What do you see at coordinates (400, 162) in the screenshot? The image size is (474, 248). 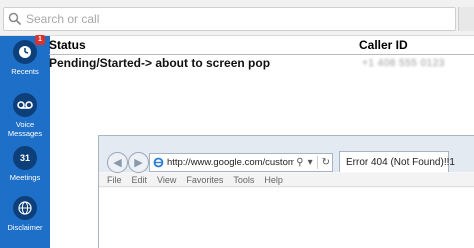 I see `tab-title: Error 404 (Not Found)!!1` at bounding box center [400, 162].